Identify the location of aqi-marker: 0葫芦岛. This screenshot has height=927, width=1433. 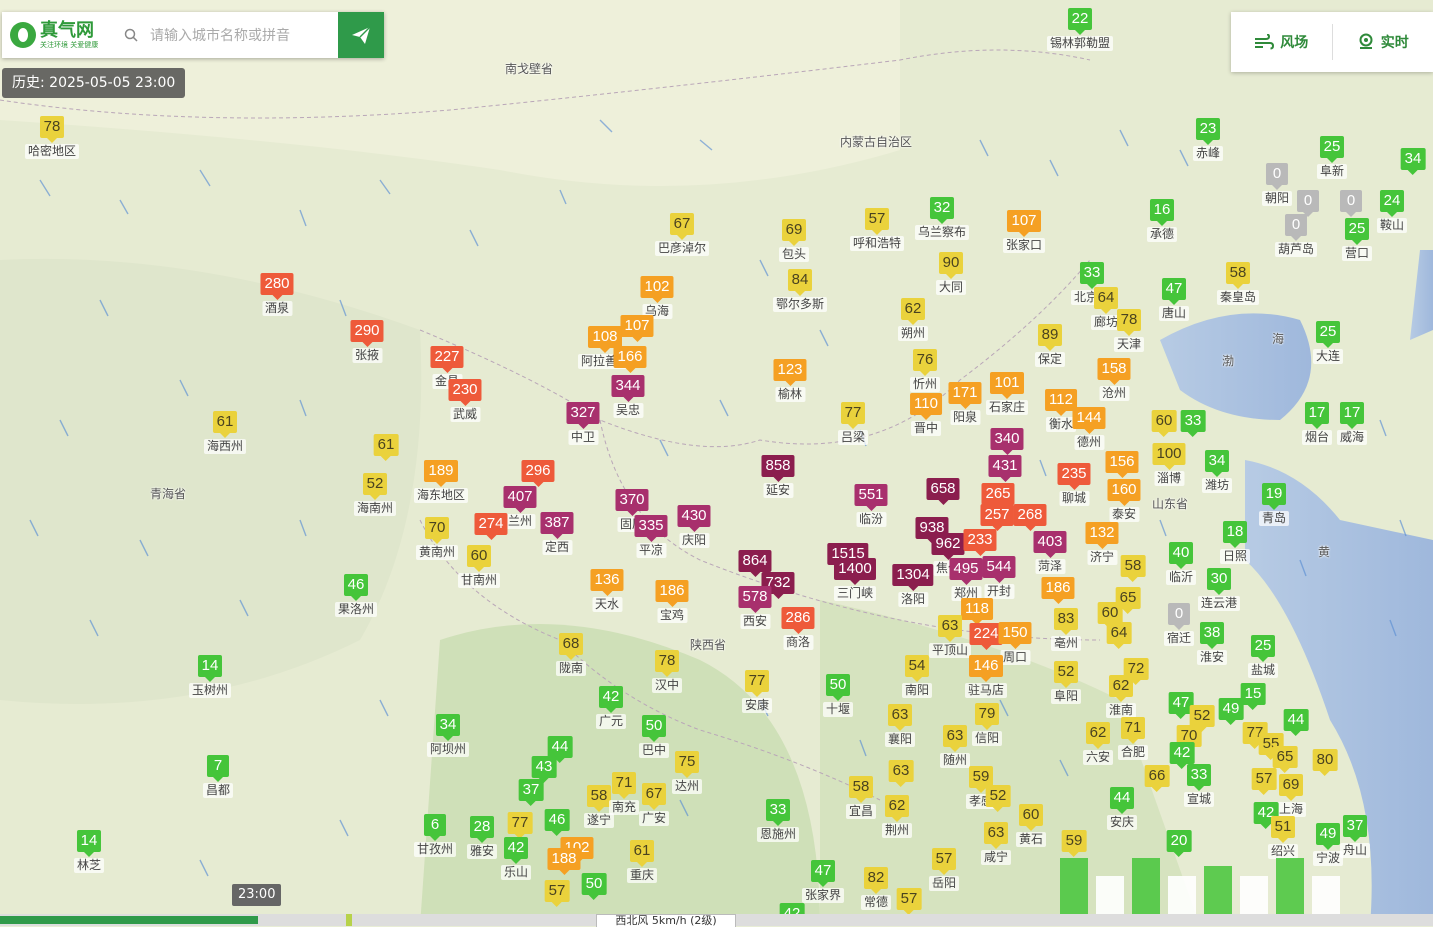
(1296, 235).